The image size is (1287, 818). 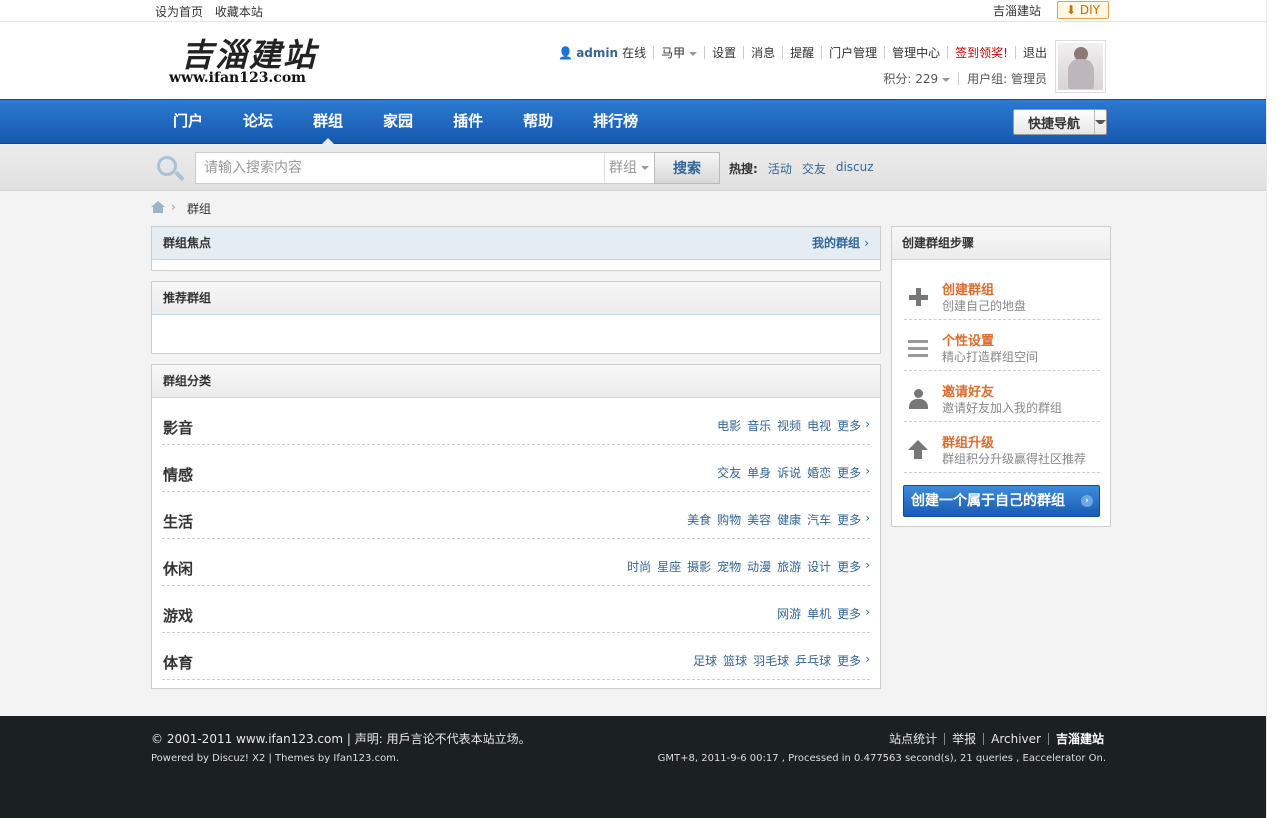 What do you see at coordinates (783, 52) in the screenshot?
I see `divider` at bounding box center [783, 52].